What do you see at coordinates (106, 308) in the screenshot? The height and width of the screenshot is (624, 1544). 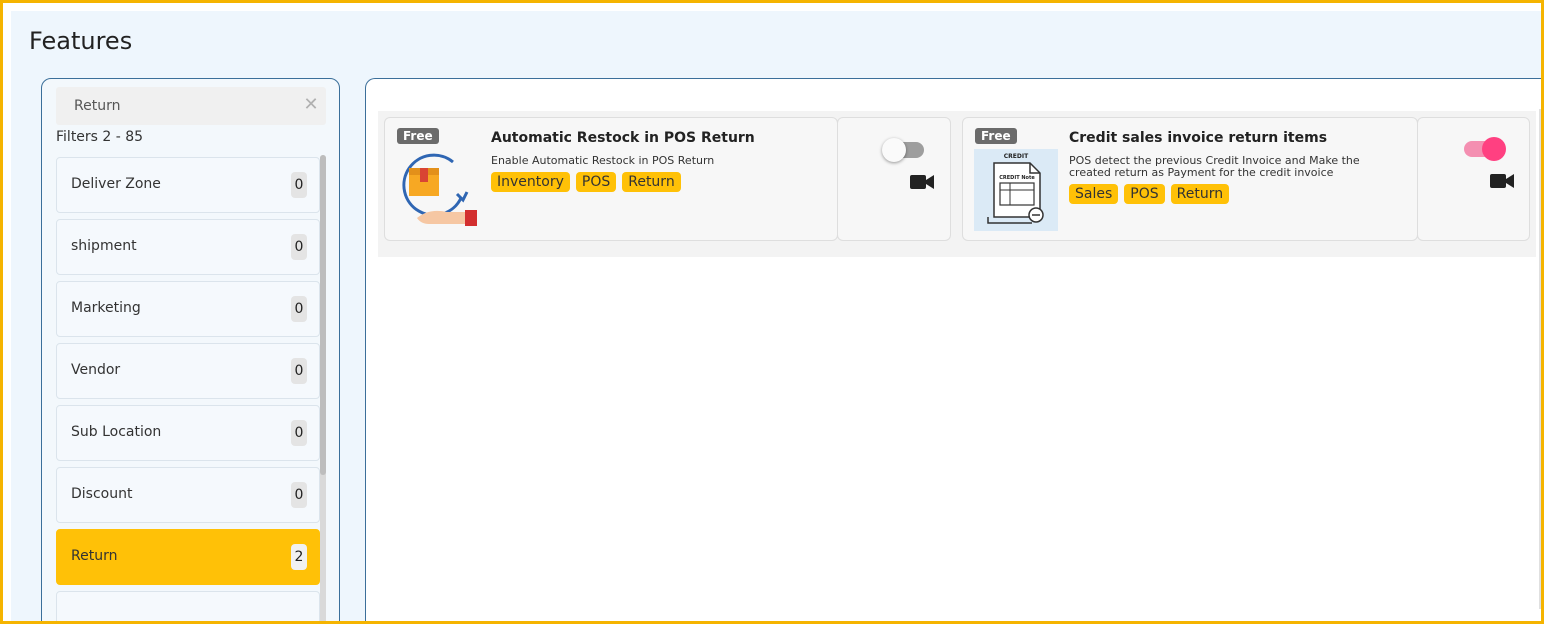 I see `filter-item-label: Marketing` at bounding box center [106, 308].